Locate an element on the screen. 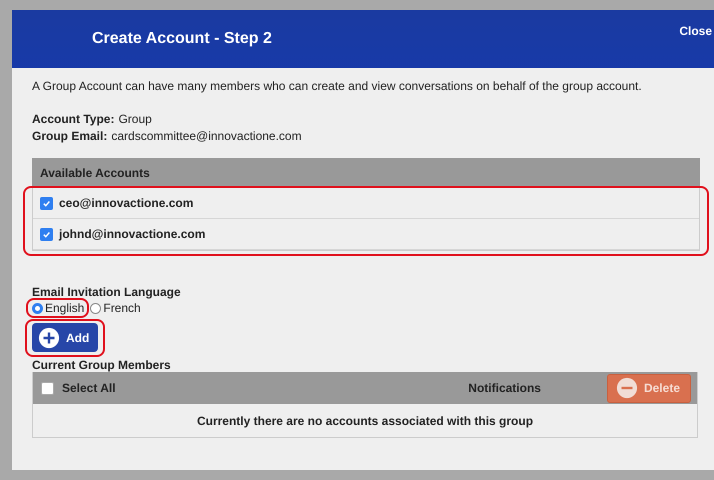 This screenshot has height=480, width=714. minus-icon is located at coordinates (627, 388).